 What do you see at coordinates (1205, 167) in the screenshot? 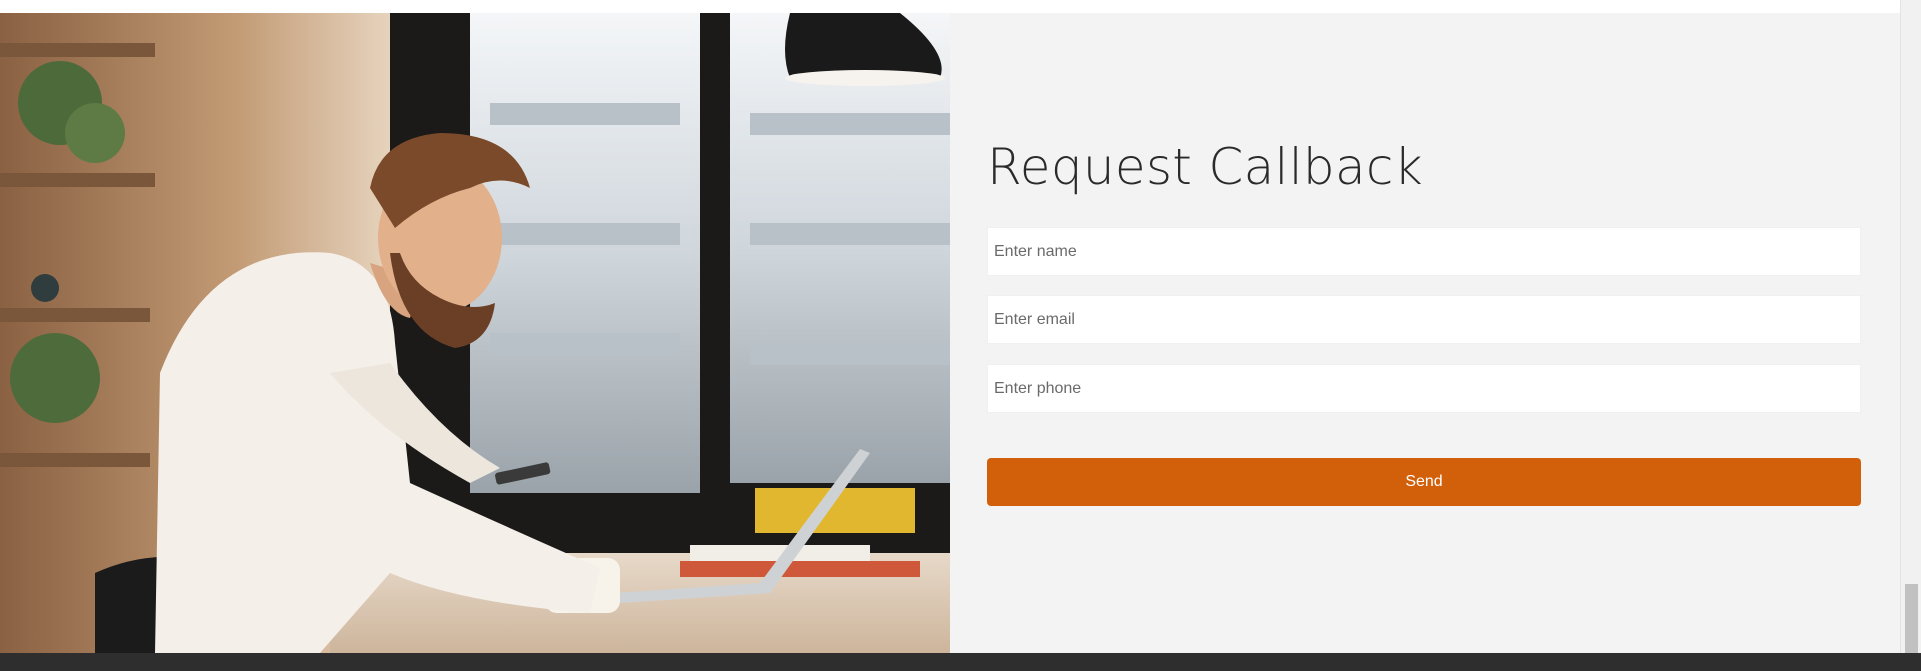
I see `form-title: Request Callback` at bounding box center [1205, 167].